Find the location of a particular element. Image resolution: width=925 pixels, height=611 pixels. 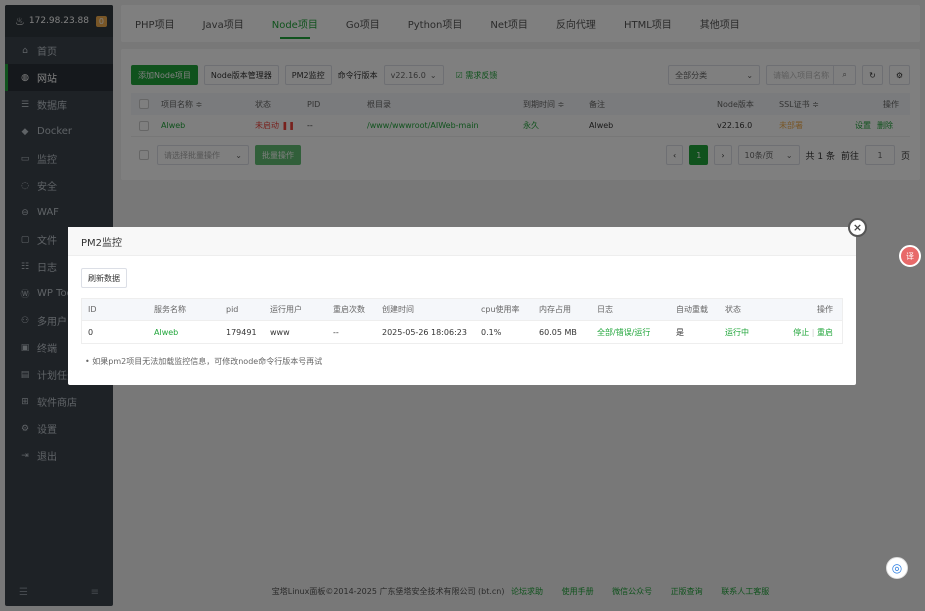

col-restarts: 重启次数 is located at coordinates (349, 309).